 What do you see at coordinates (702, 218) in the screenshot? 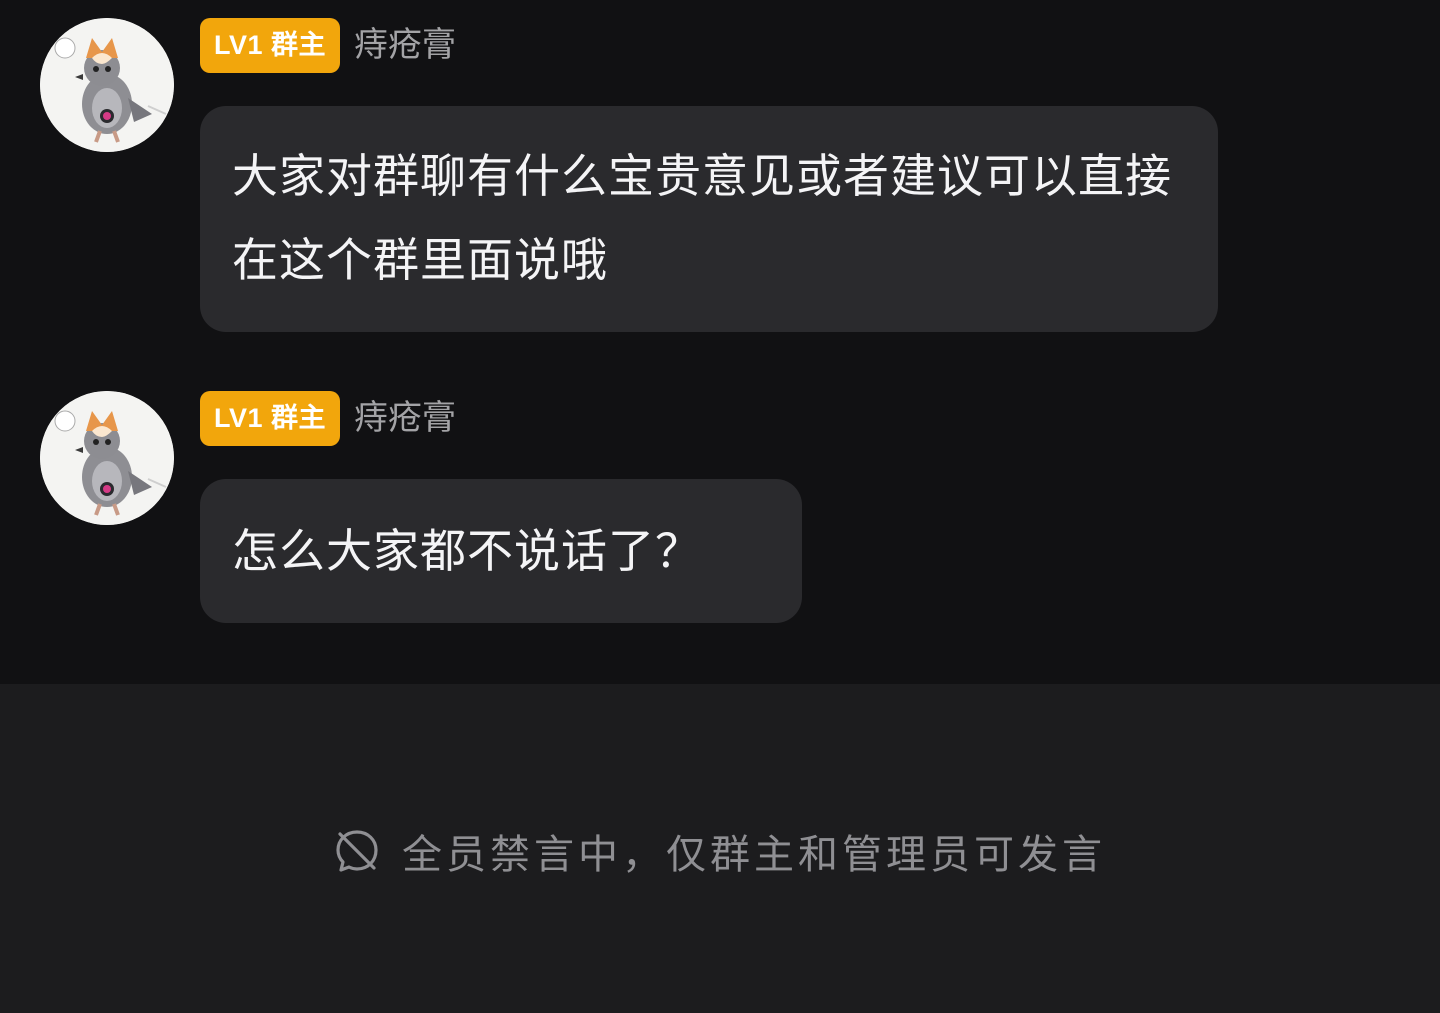
I see `message-text: 大家对群聊有什么宝贵意见或者建议可以直接在这个群里面说哦` at bounding box center [702, 218].